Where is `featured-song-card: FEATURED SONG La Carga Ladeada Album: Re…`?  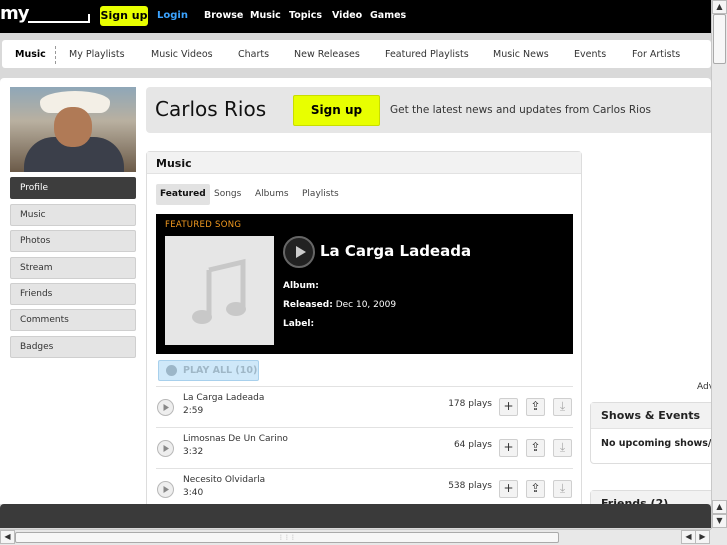
featured-song-card: FEATURED SONG La Carga Ladeada Album: Re… is located at coordinates (364, 284).